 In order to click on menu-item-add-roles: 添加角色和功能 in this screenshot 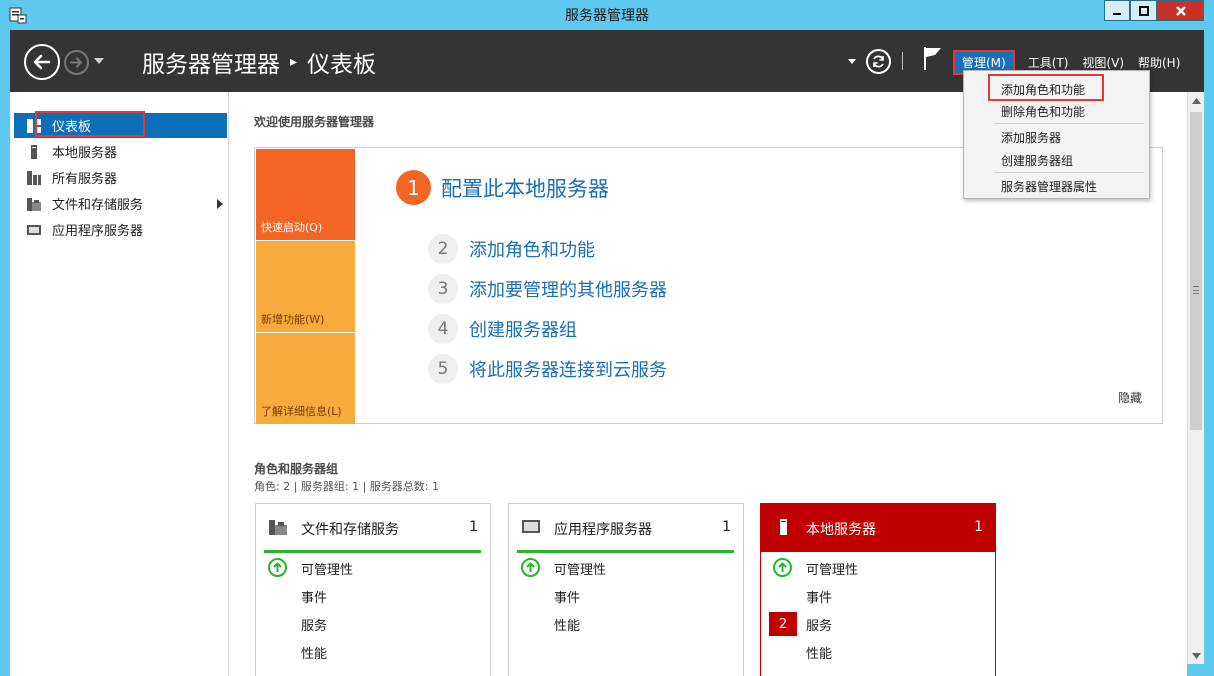, I will do `click(1043, 89)`.